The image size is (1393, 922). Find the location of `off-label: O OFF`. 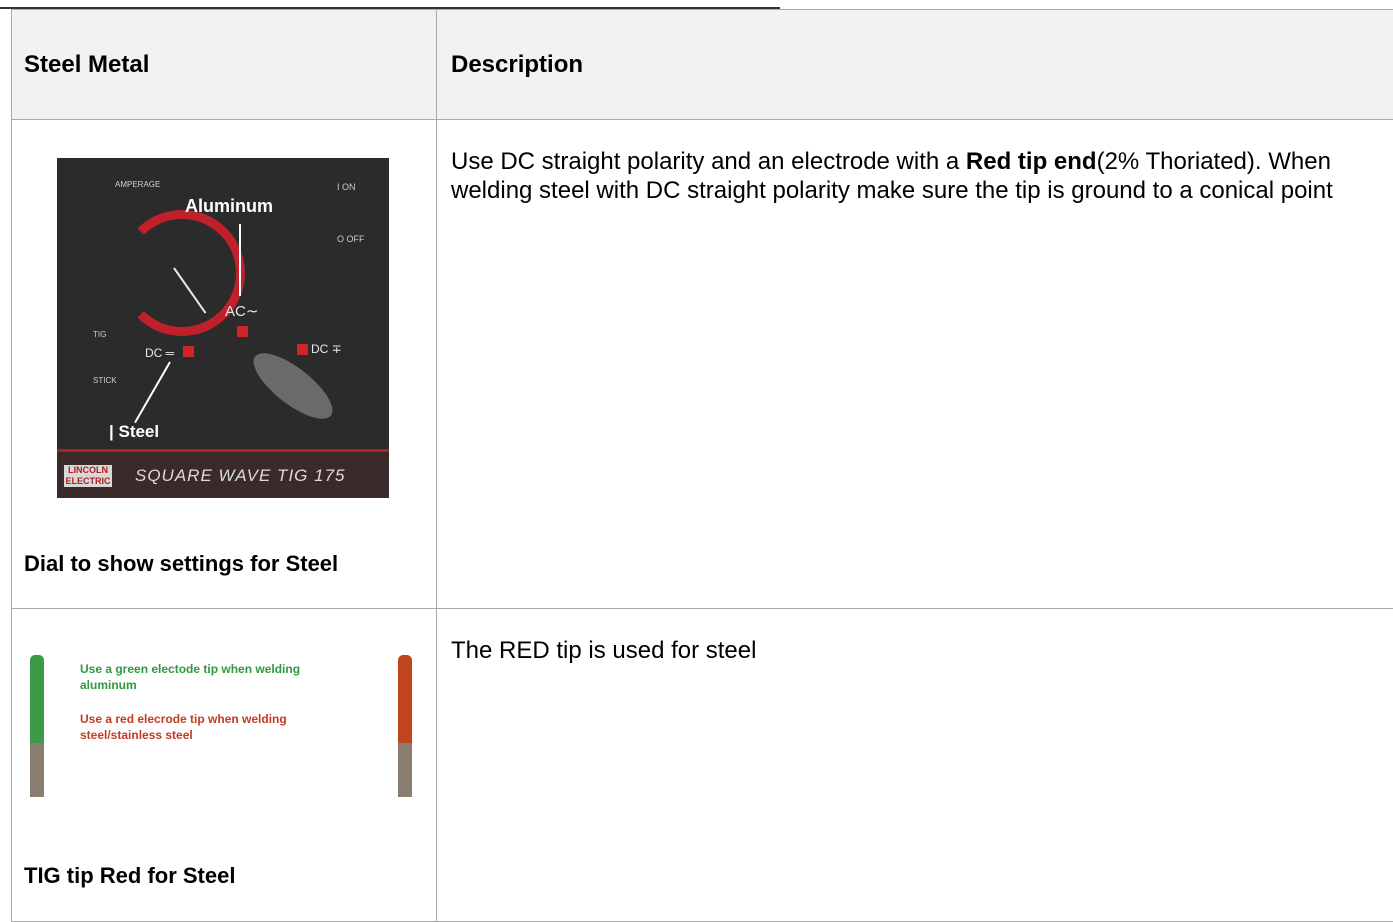

off-label: O OFF is located at coordinates (351, 239).